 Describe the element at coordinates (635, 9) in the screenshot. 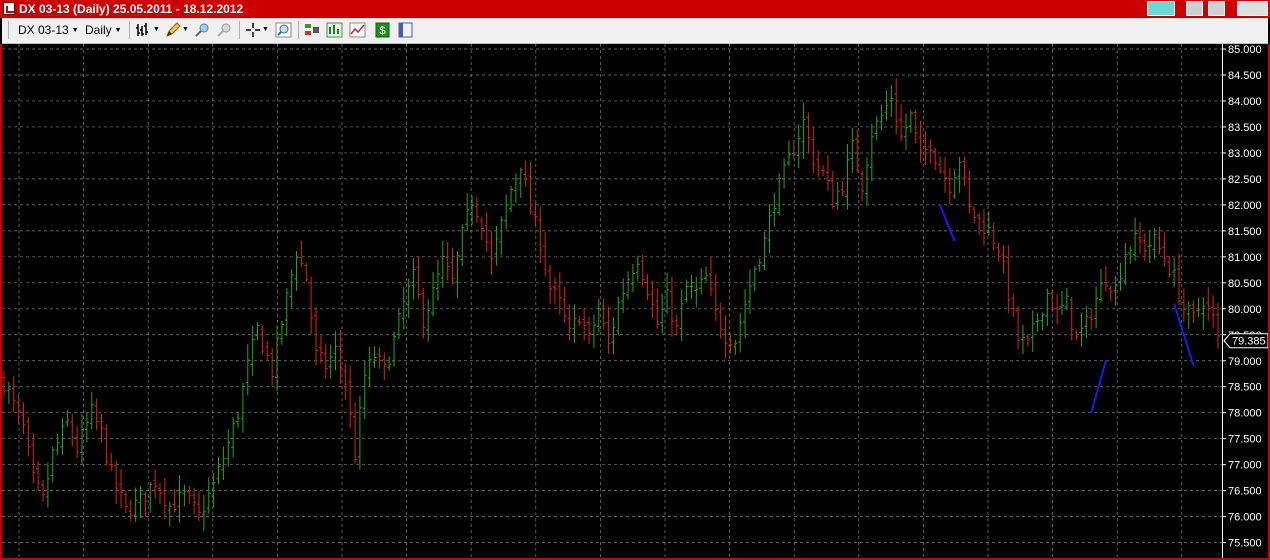

I see `window-titlebar: DX 03-13 (Daily) 25.05.2011 - 18.12.2012` at that location.